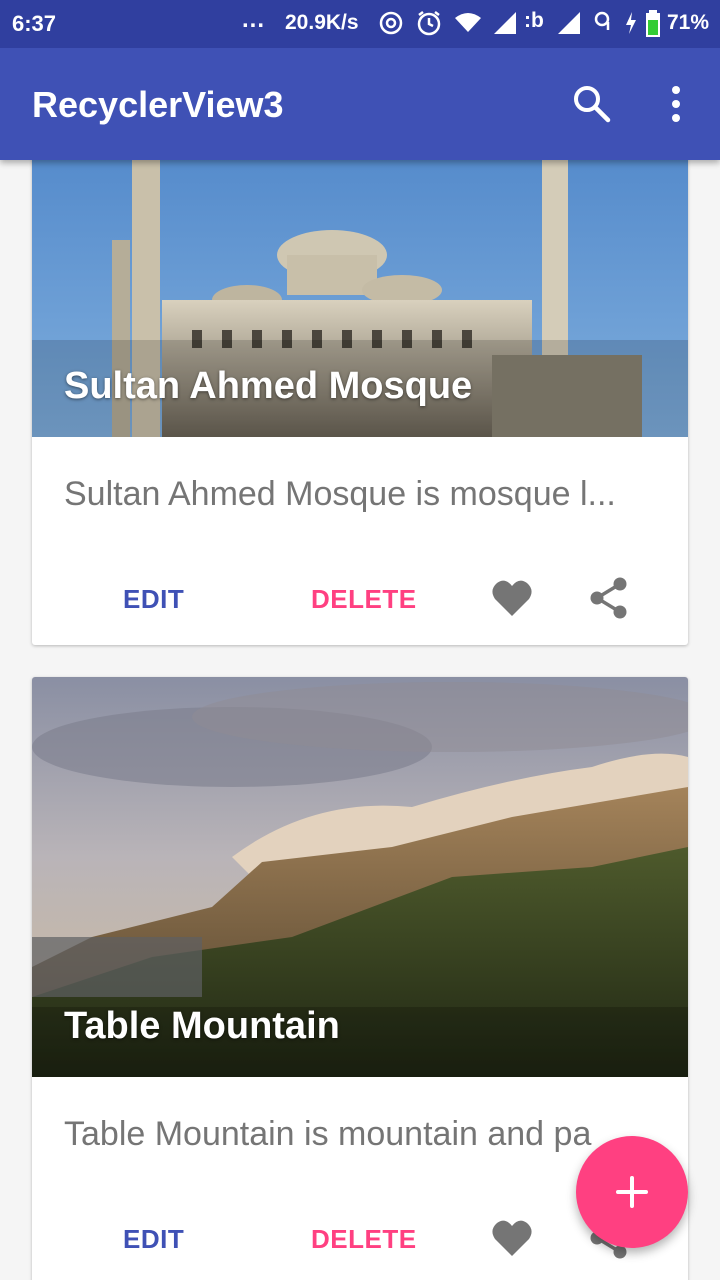  Describe the element at coordinates (534, 20) in the screenshot. I see `carrier-label: :b` at that location.